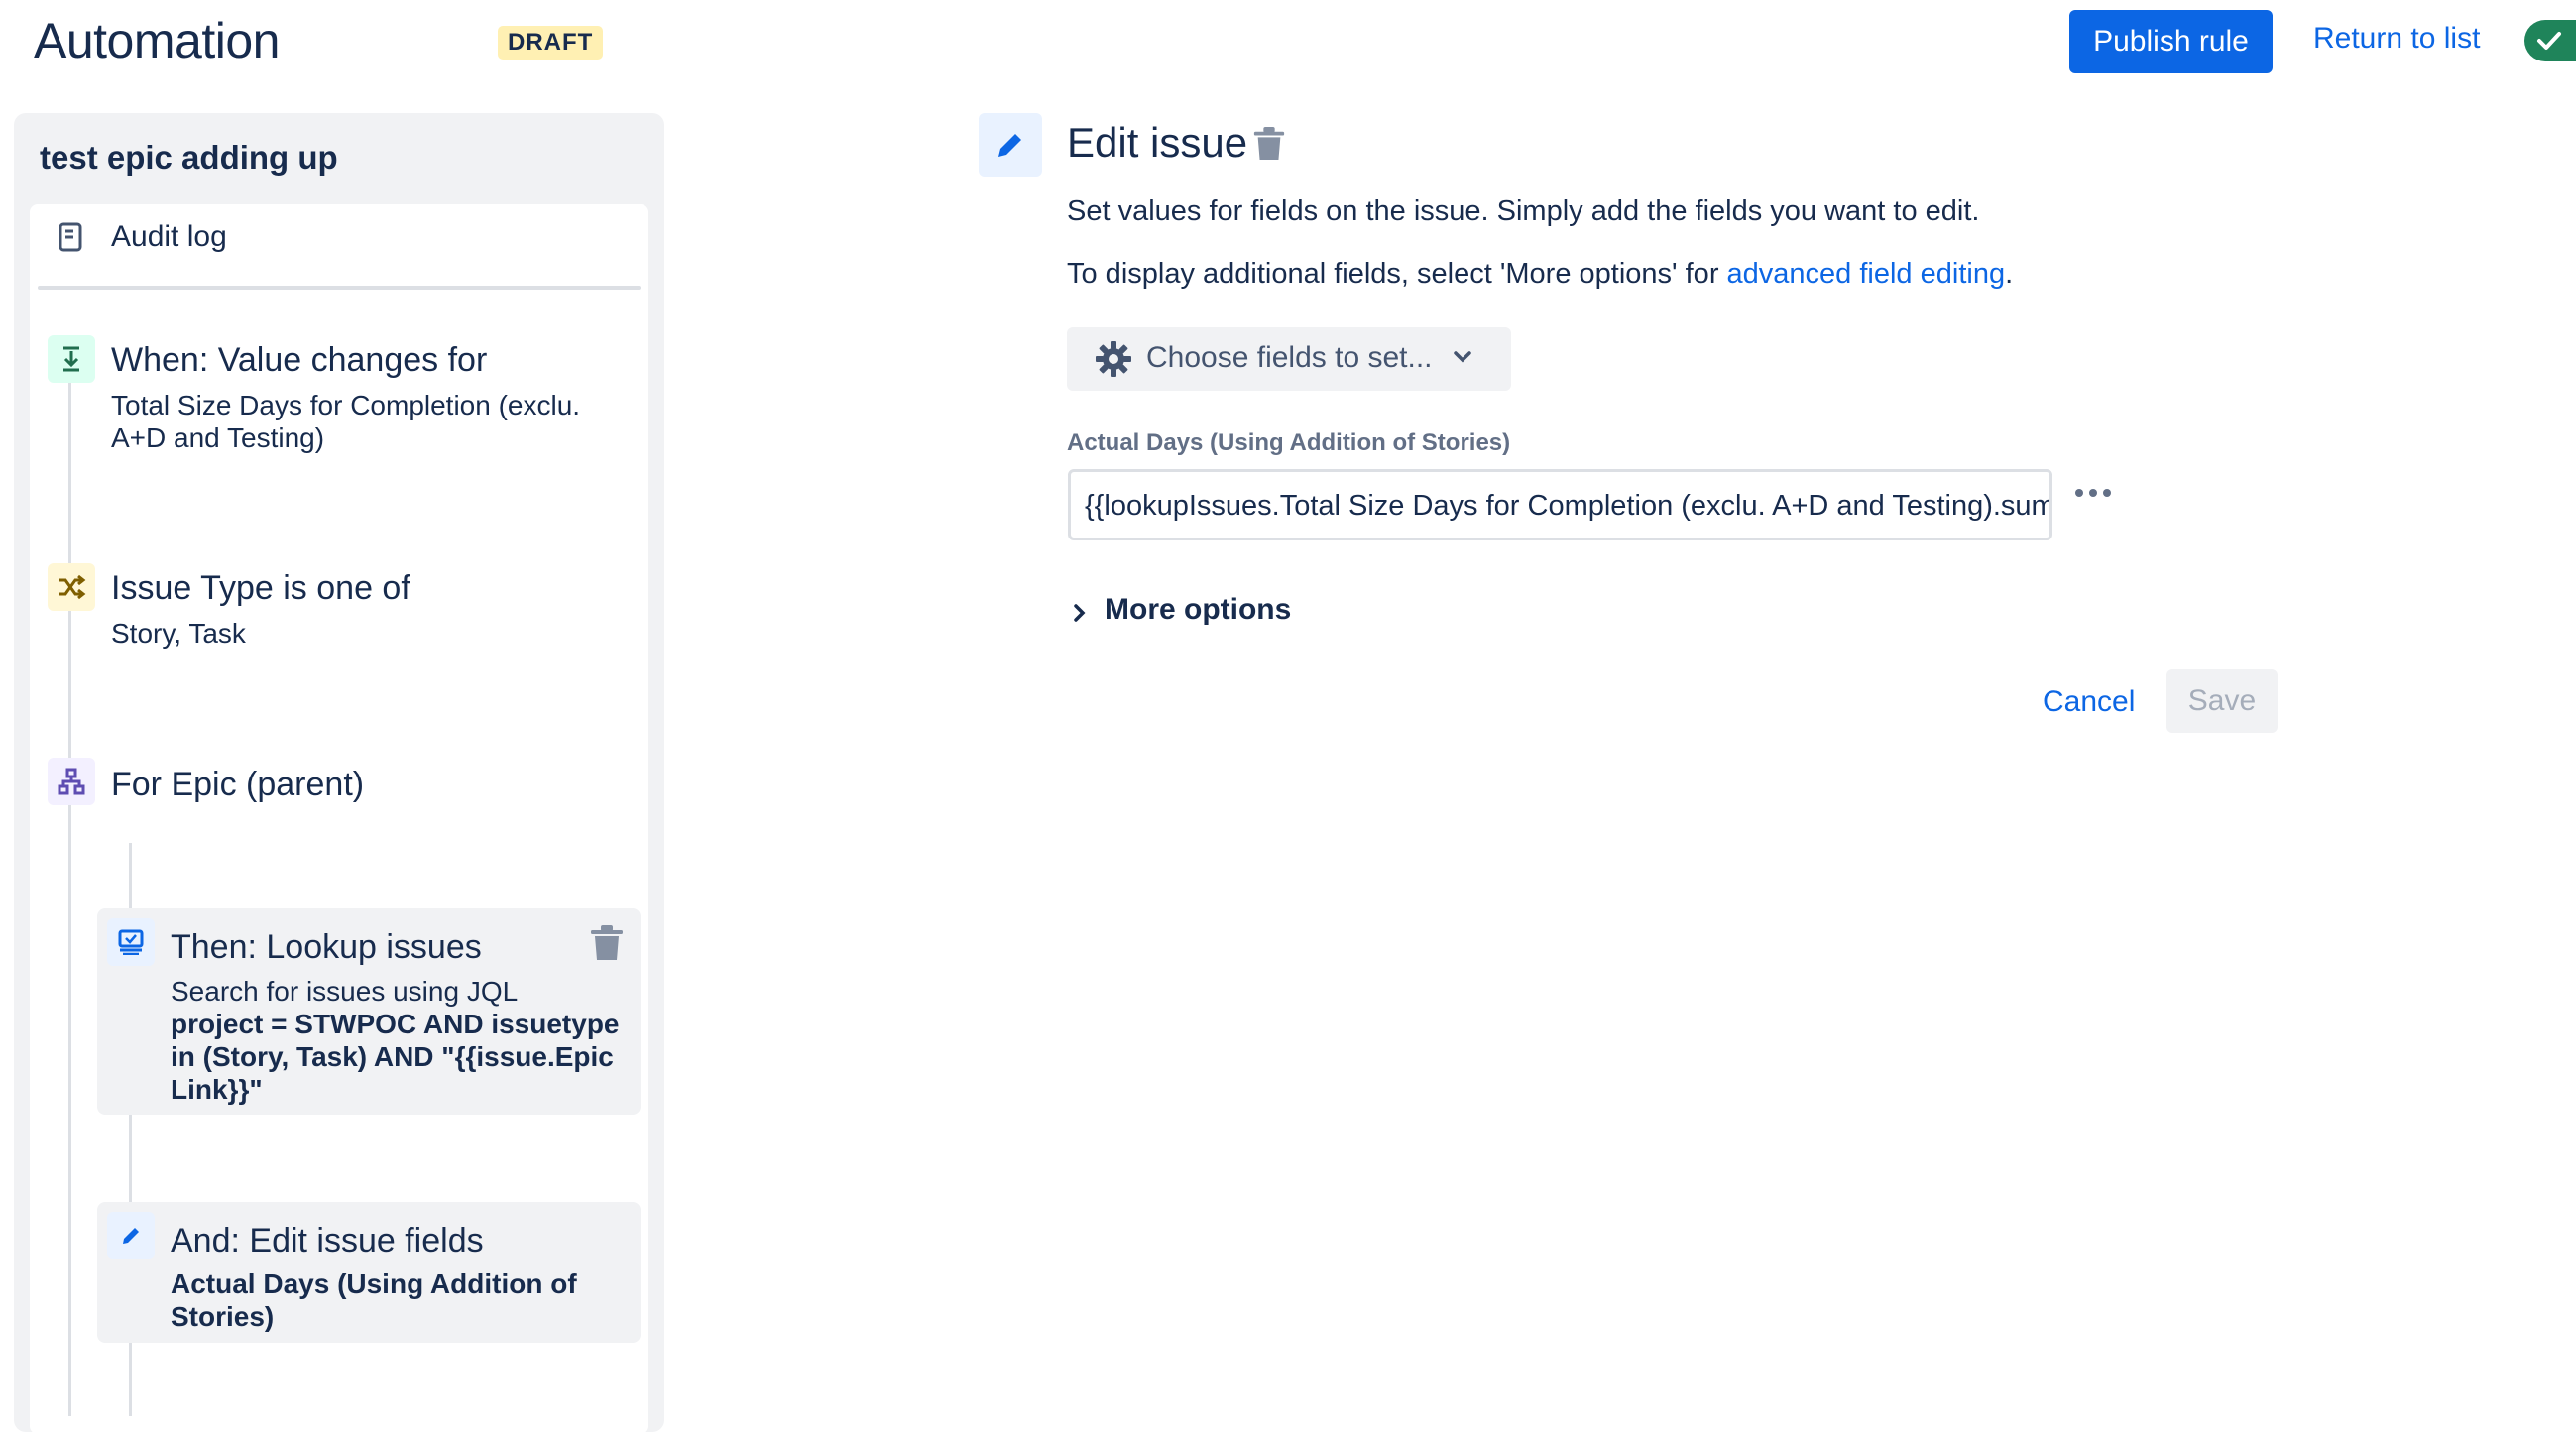  I want to click on description-period: ., so click(2010, 274).